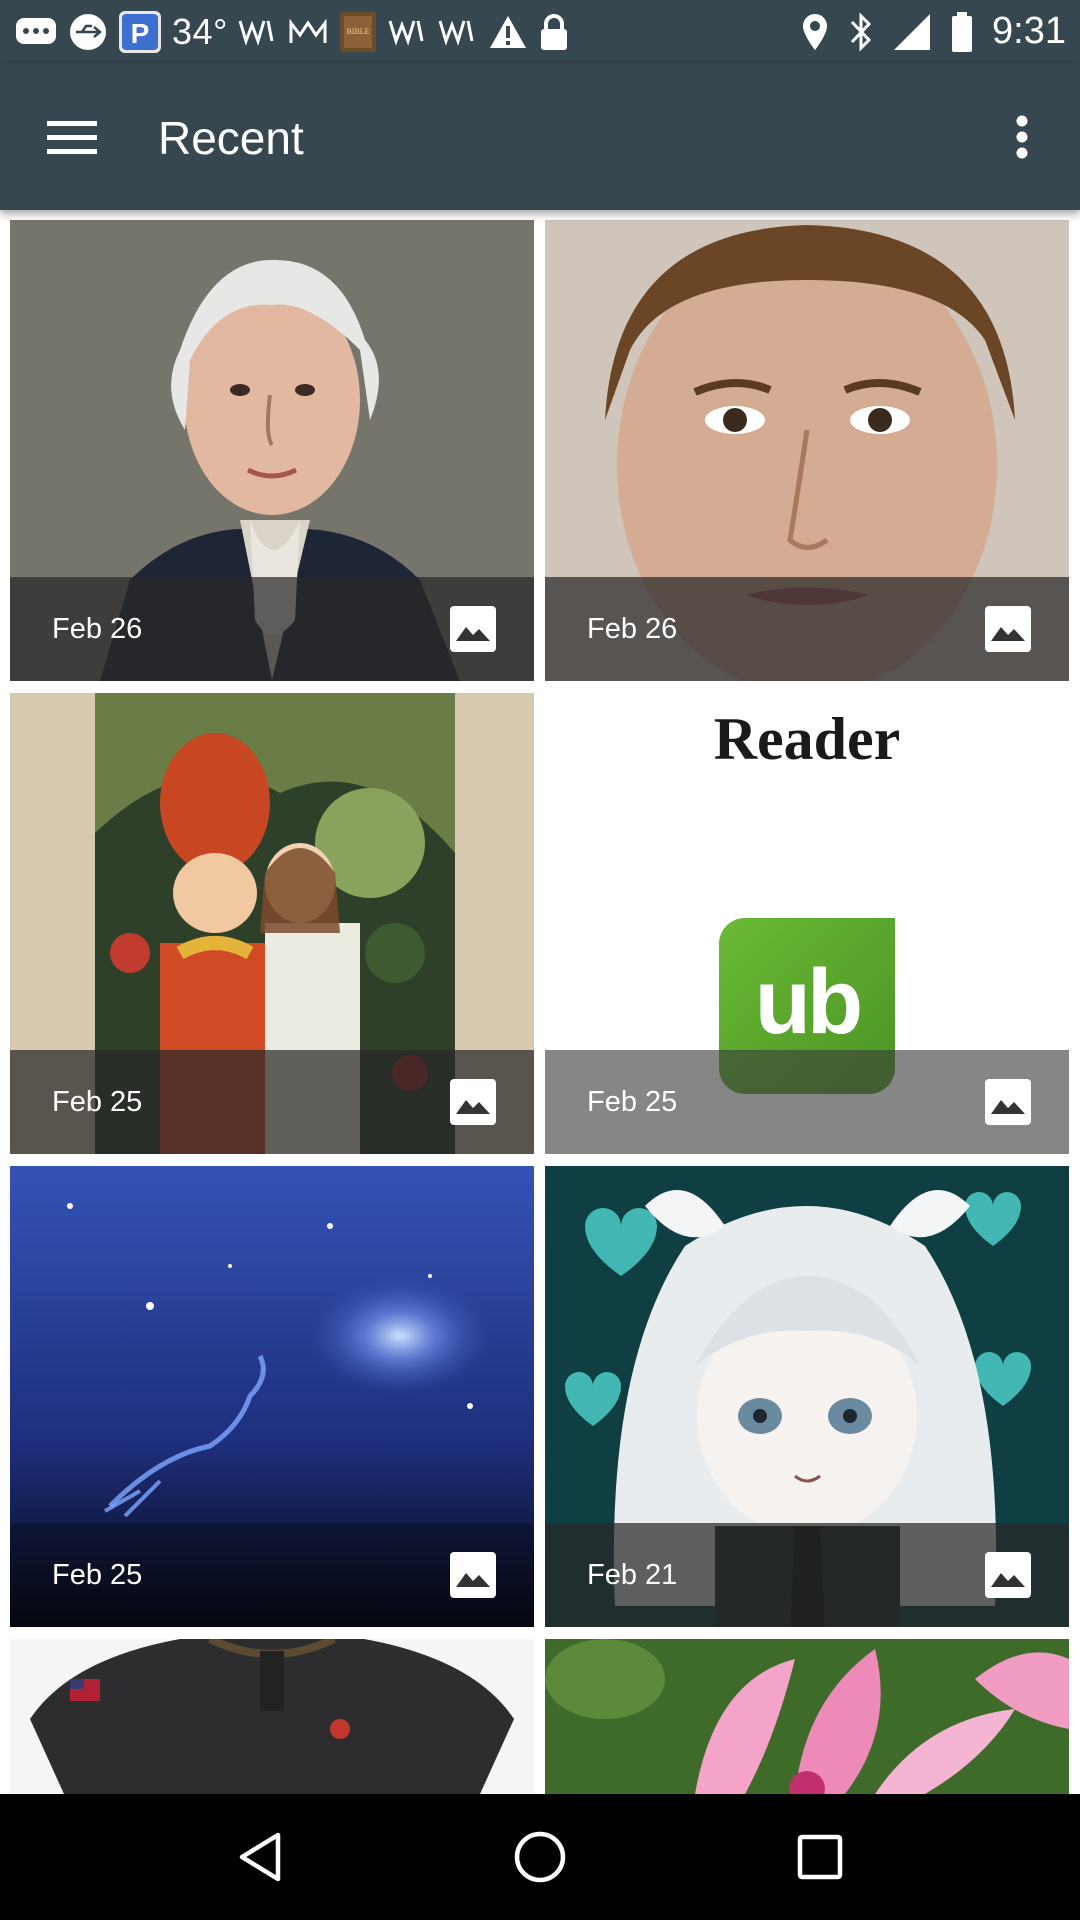 The image size is (1080, 1920). I want to click on lock-icon, so click(554, 32).